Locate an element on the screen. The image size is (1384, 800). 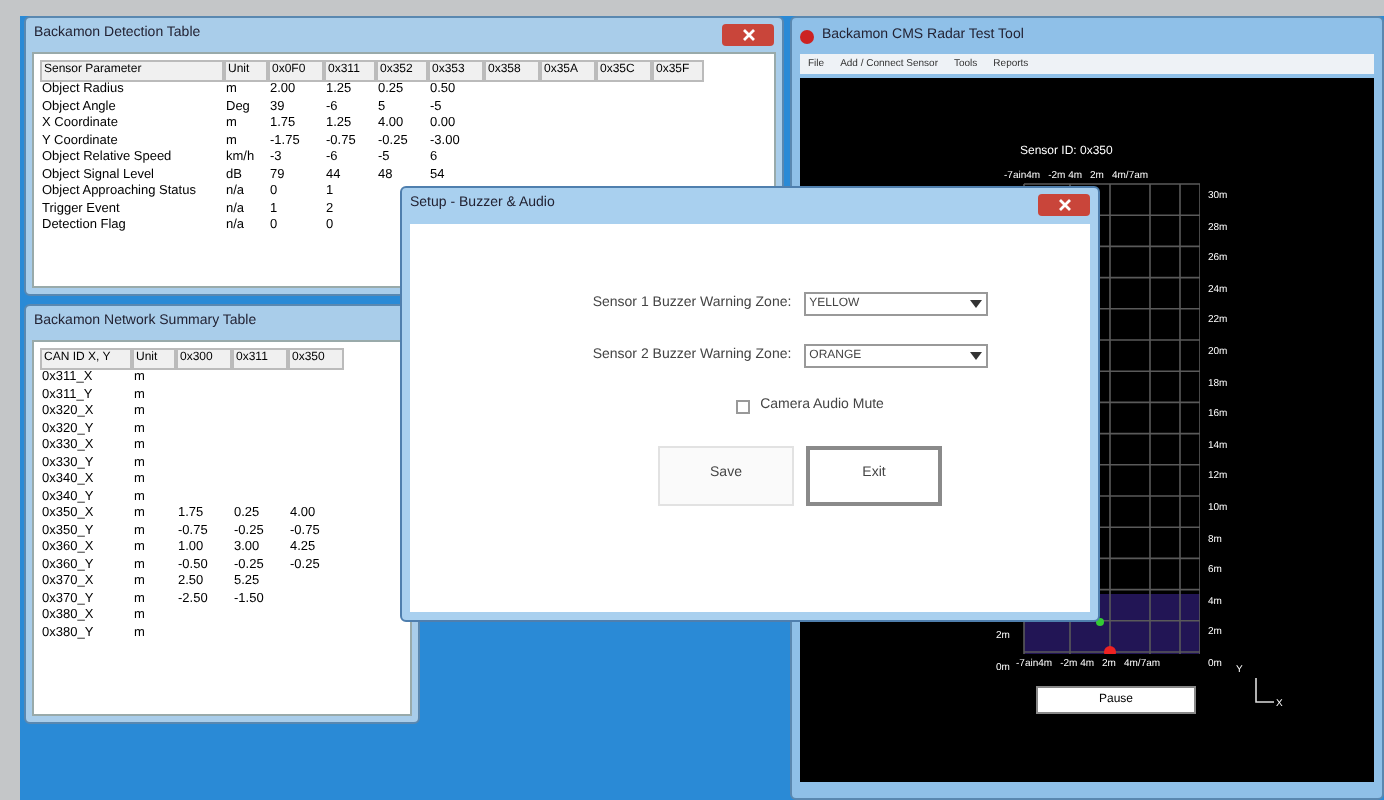
app-icon is located at coordinates (807, 36).